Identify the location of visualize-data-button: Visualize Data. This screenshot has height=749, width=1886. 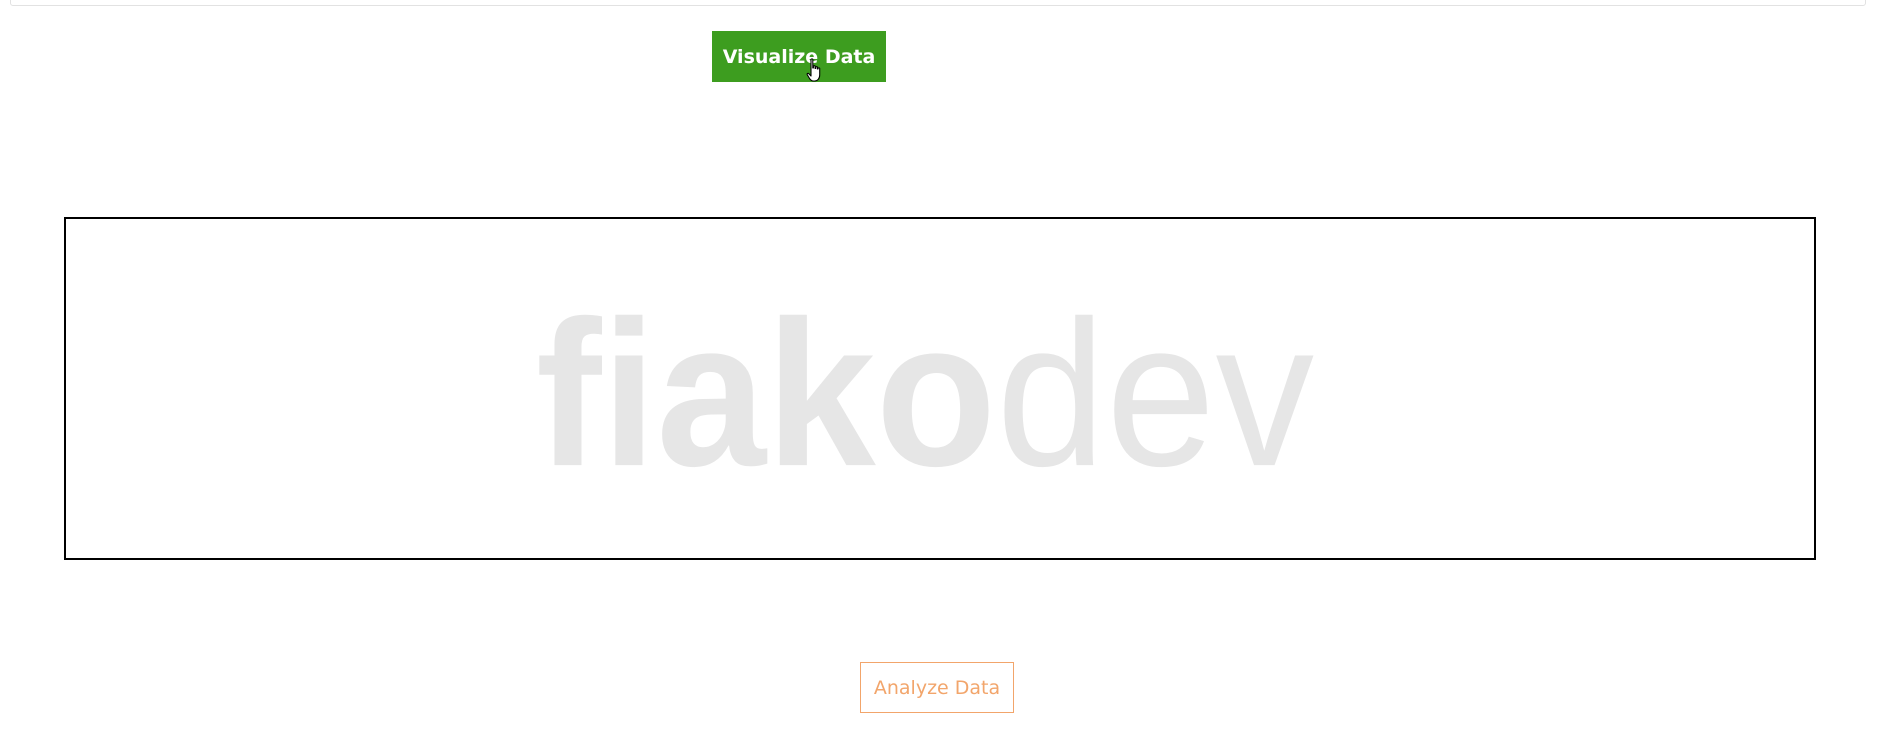
(799, 56).